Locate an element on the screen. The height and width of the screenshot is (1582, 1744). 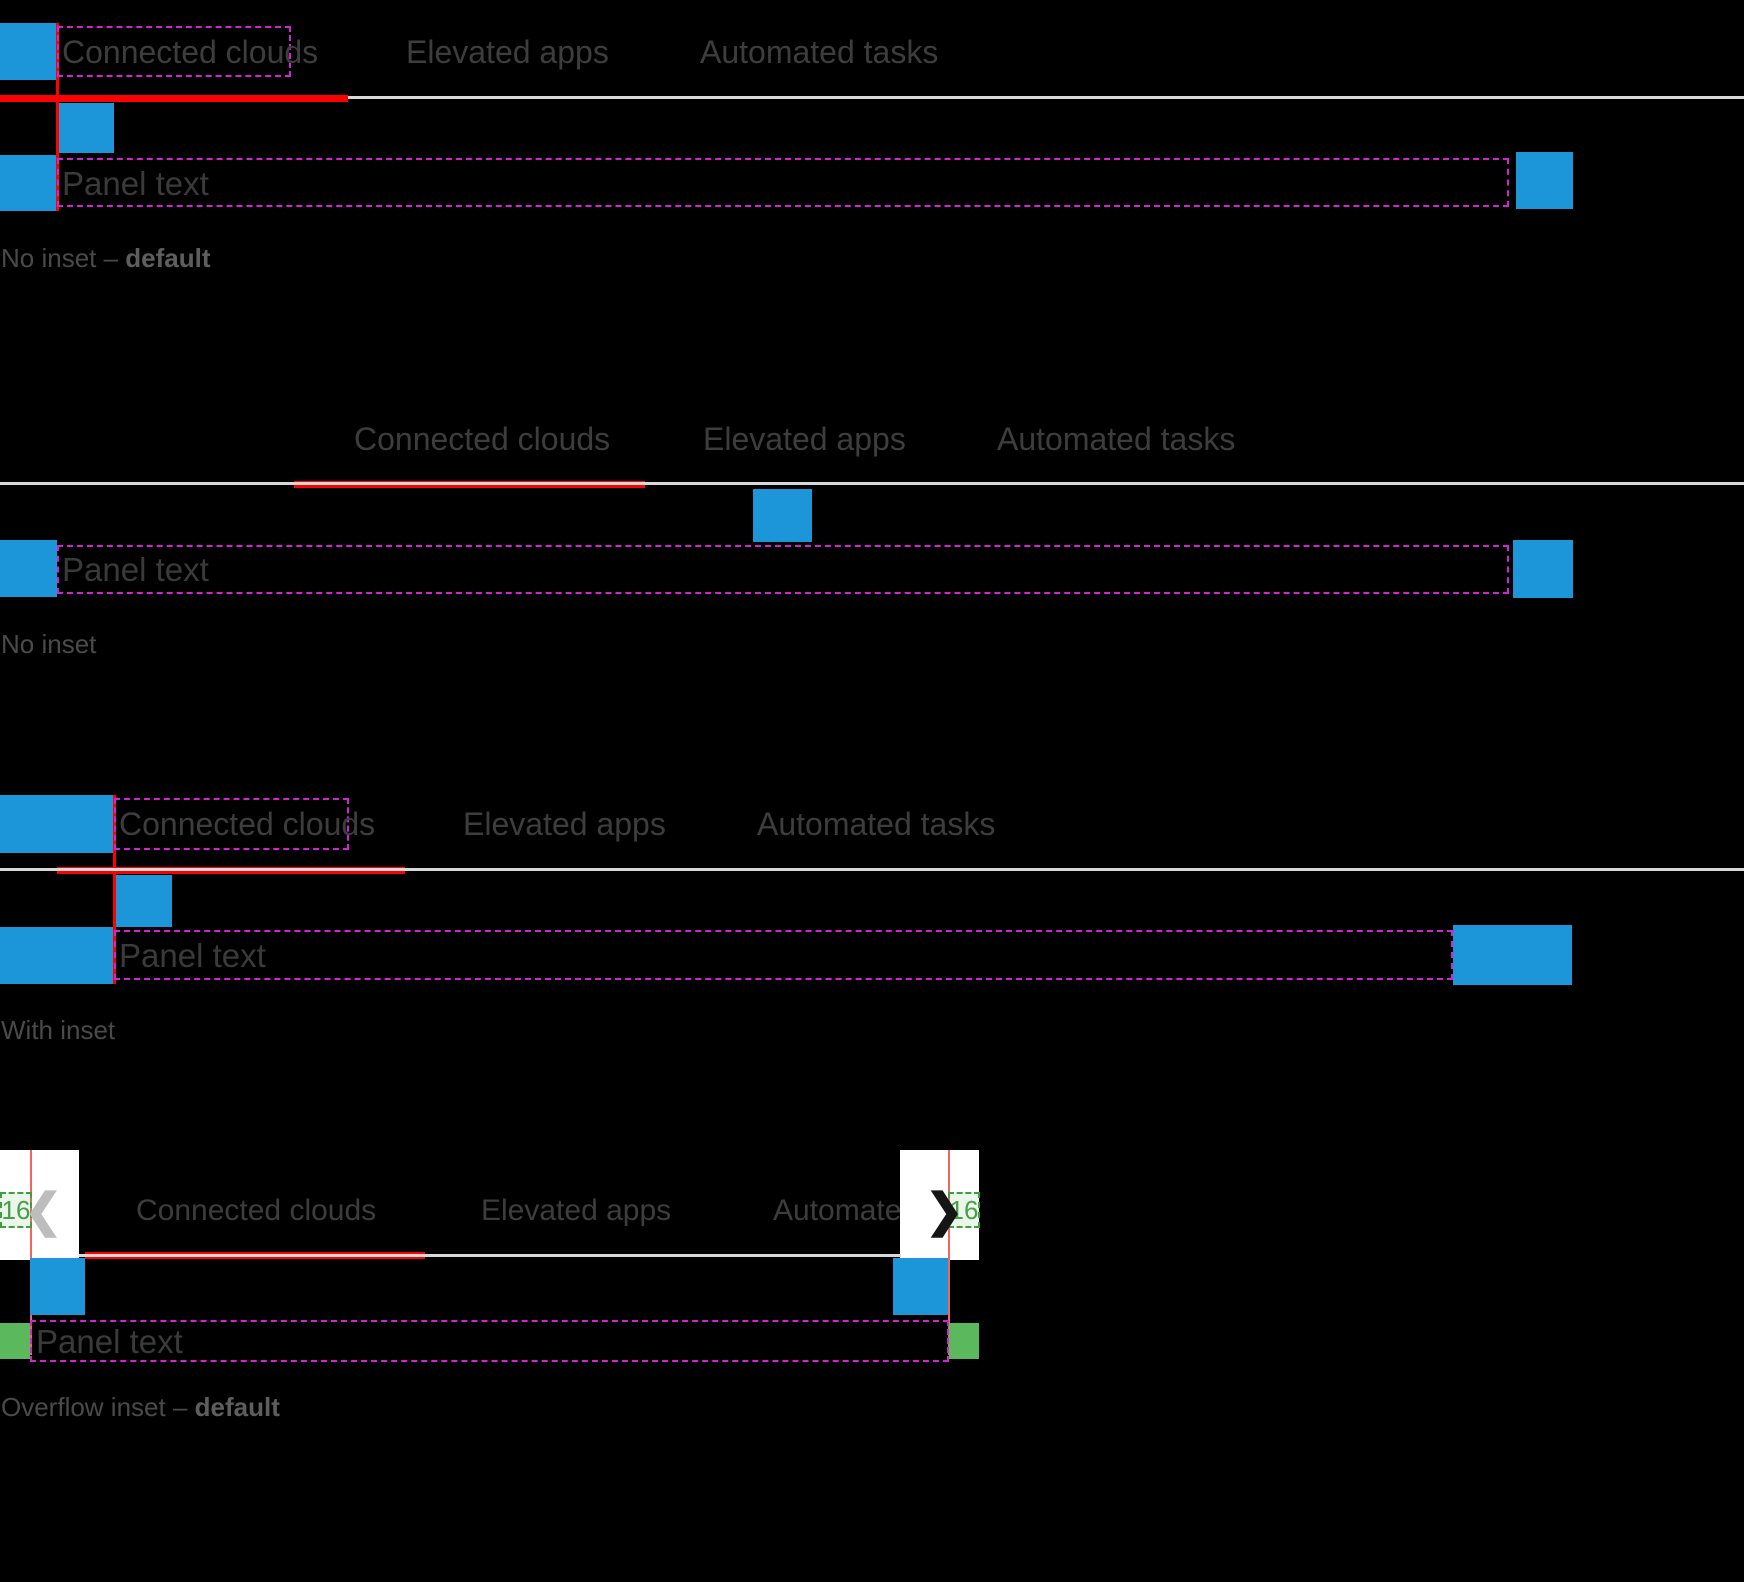
inset-cap-left is located at coordinates (15, 1341).